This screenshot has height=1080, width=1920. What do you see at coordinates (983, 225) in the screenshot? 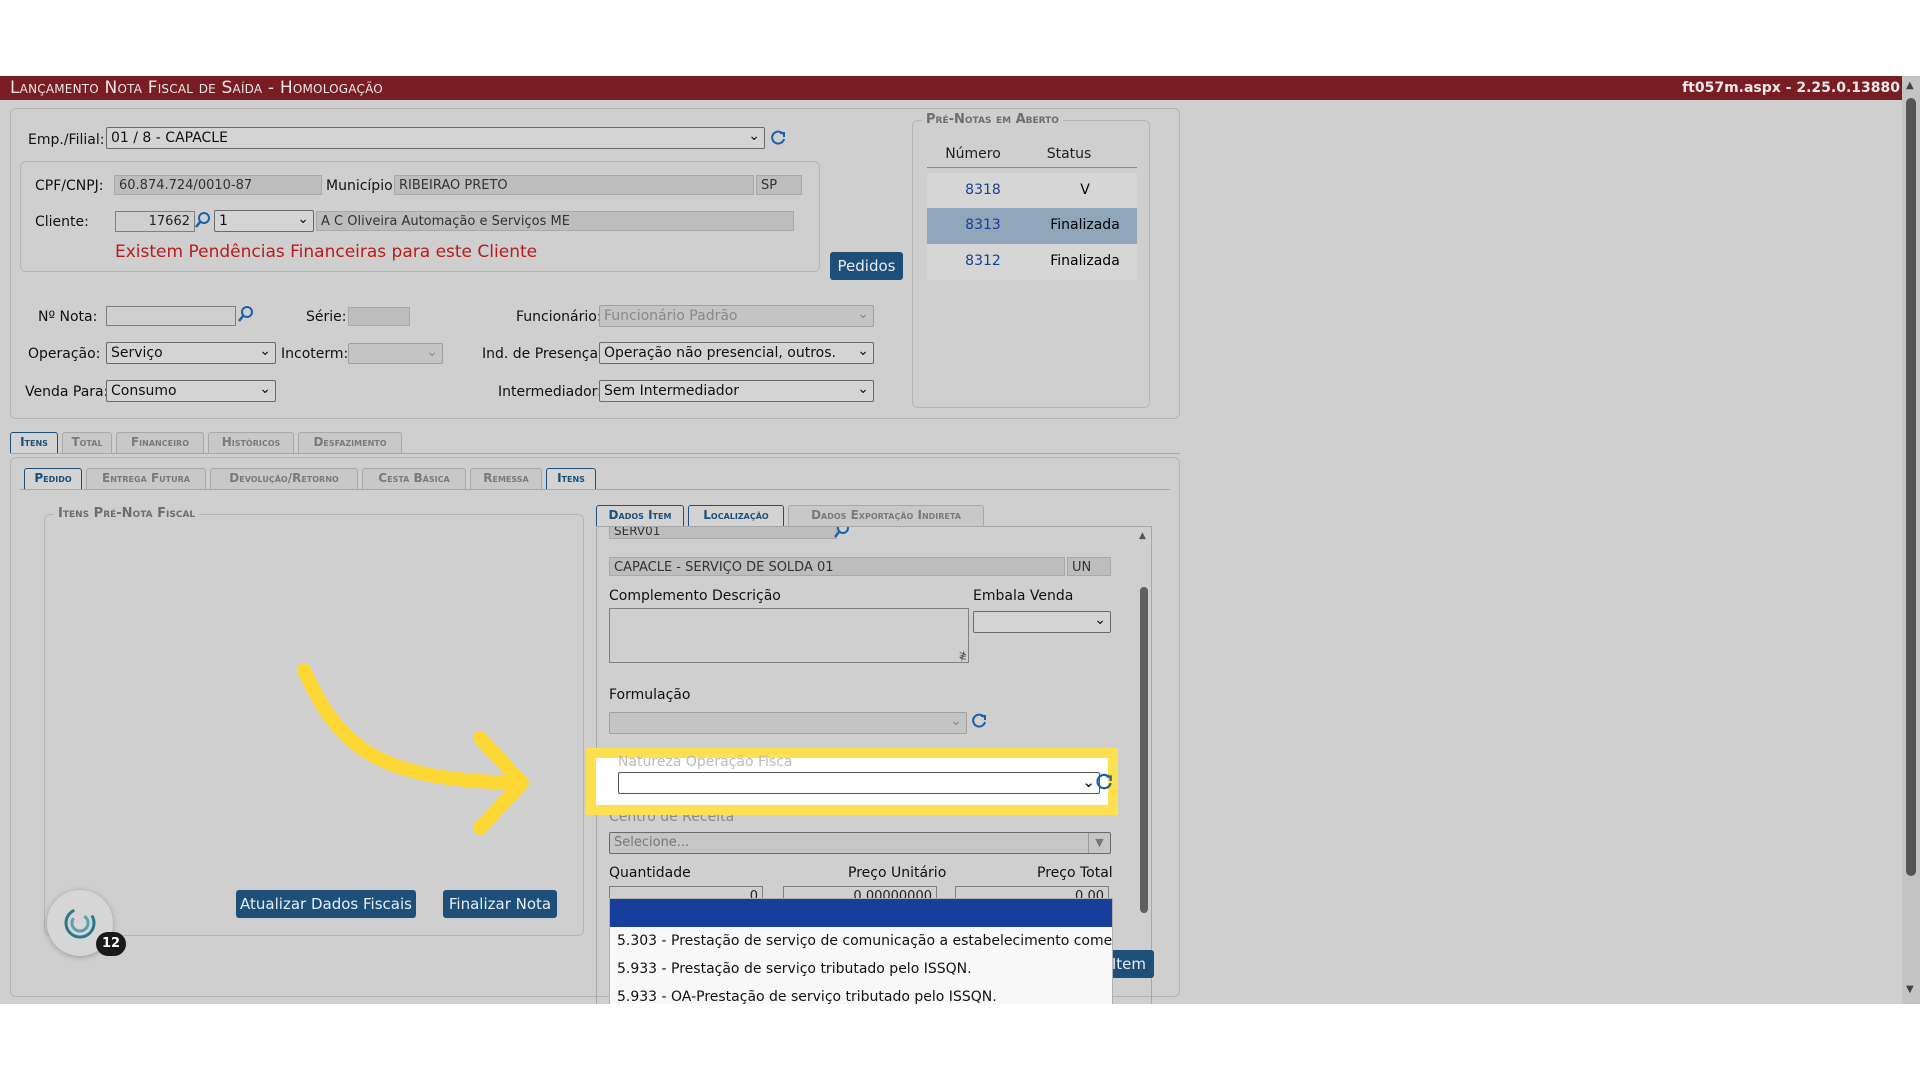
I see `prenota-numero: 8313` at bounding box center [983, 225].